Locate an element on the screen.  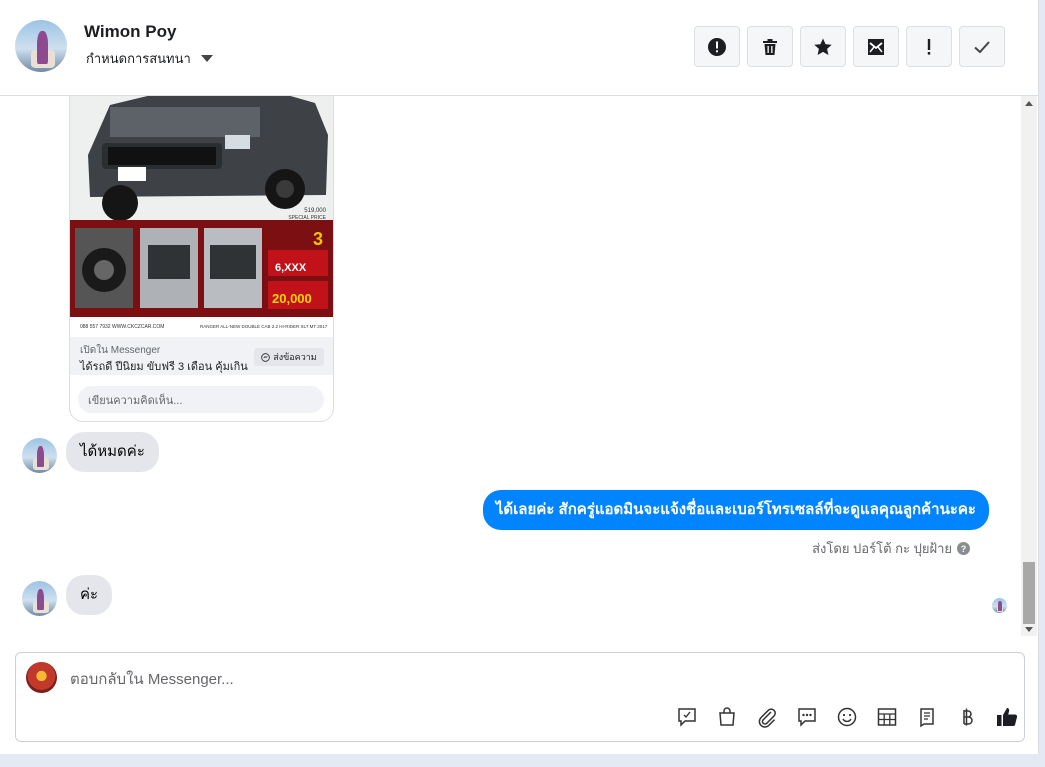
incoming-message: ค่ะ is located at coordinates (89, 595).